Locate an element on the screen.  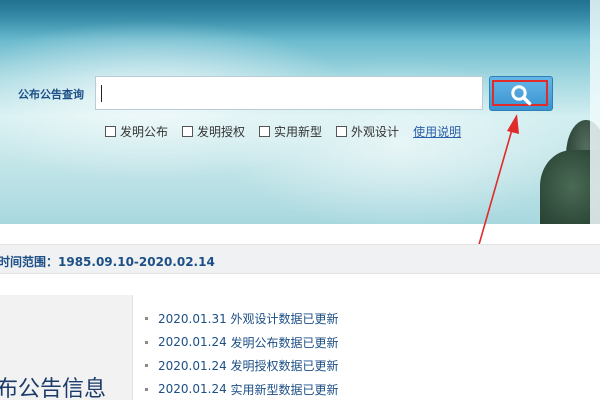
list-item: 2020.01.31 外观设计数据已更新 is located at coordinates (242, 319).